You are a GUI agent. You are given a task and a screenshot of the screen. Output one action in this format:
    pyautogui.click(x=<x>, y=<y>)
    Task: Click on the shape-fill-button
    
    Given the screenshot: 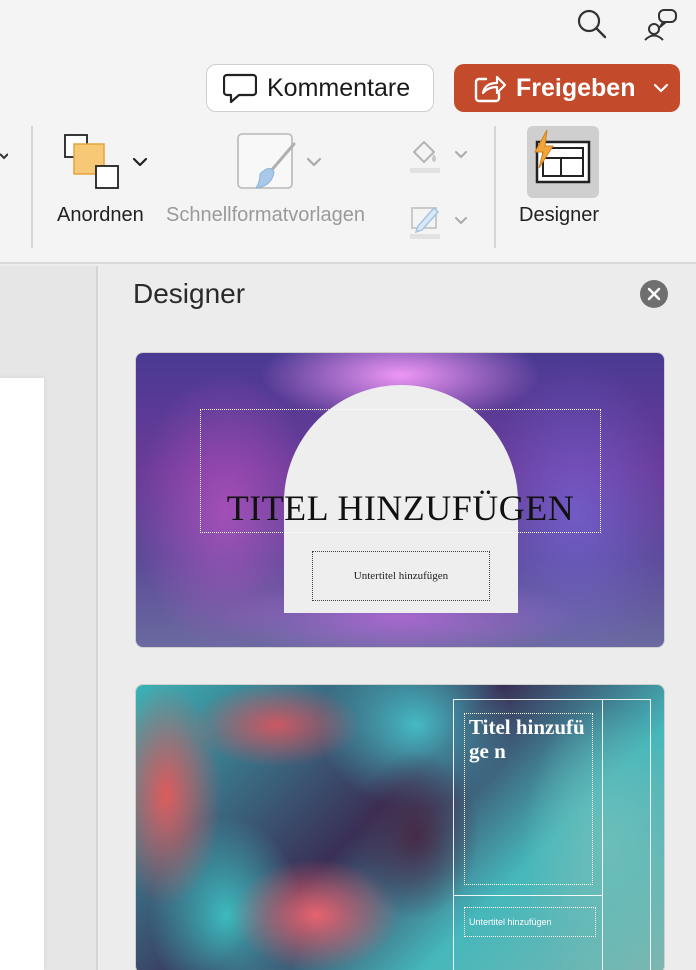 What is the action you would take?
    pyautogui.click(x=440, y=156)
    